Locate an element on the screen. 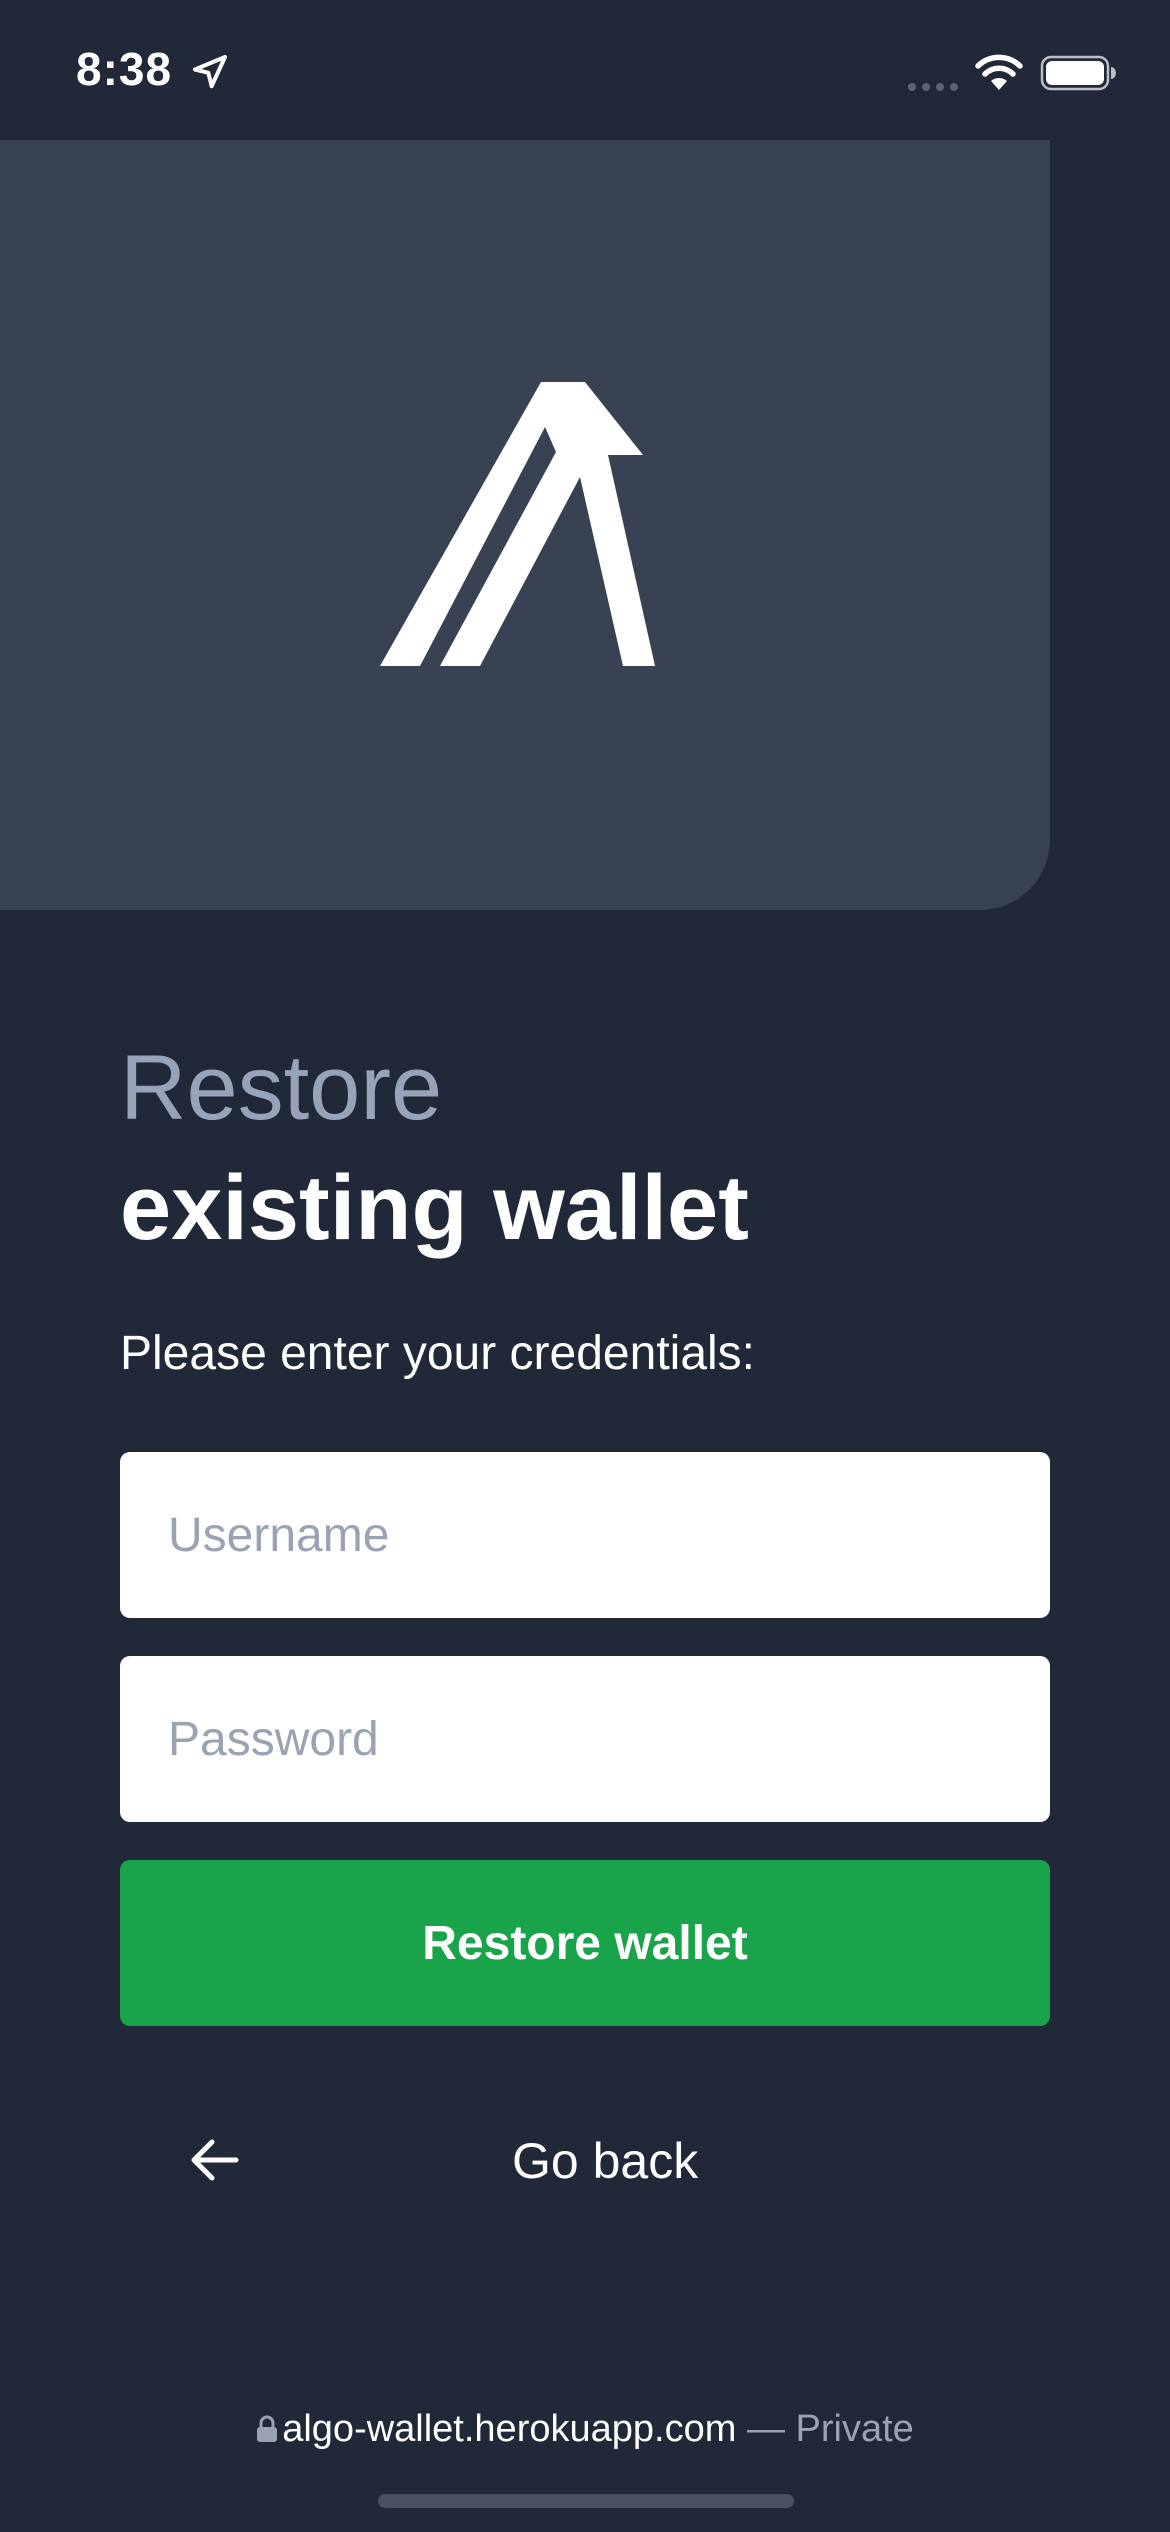 This screenshot has width=1170, height=2532. battery-icon is located at coordinates (1078, 73).